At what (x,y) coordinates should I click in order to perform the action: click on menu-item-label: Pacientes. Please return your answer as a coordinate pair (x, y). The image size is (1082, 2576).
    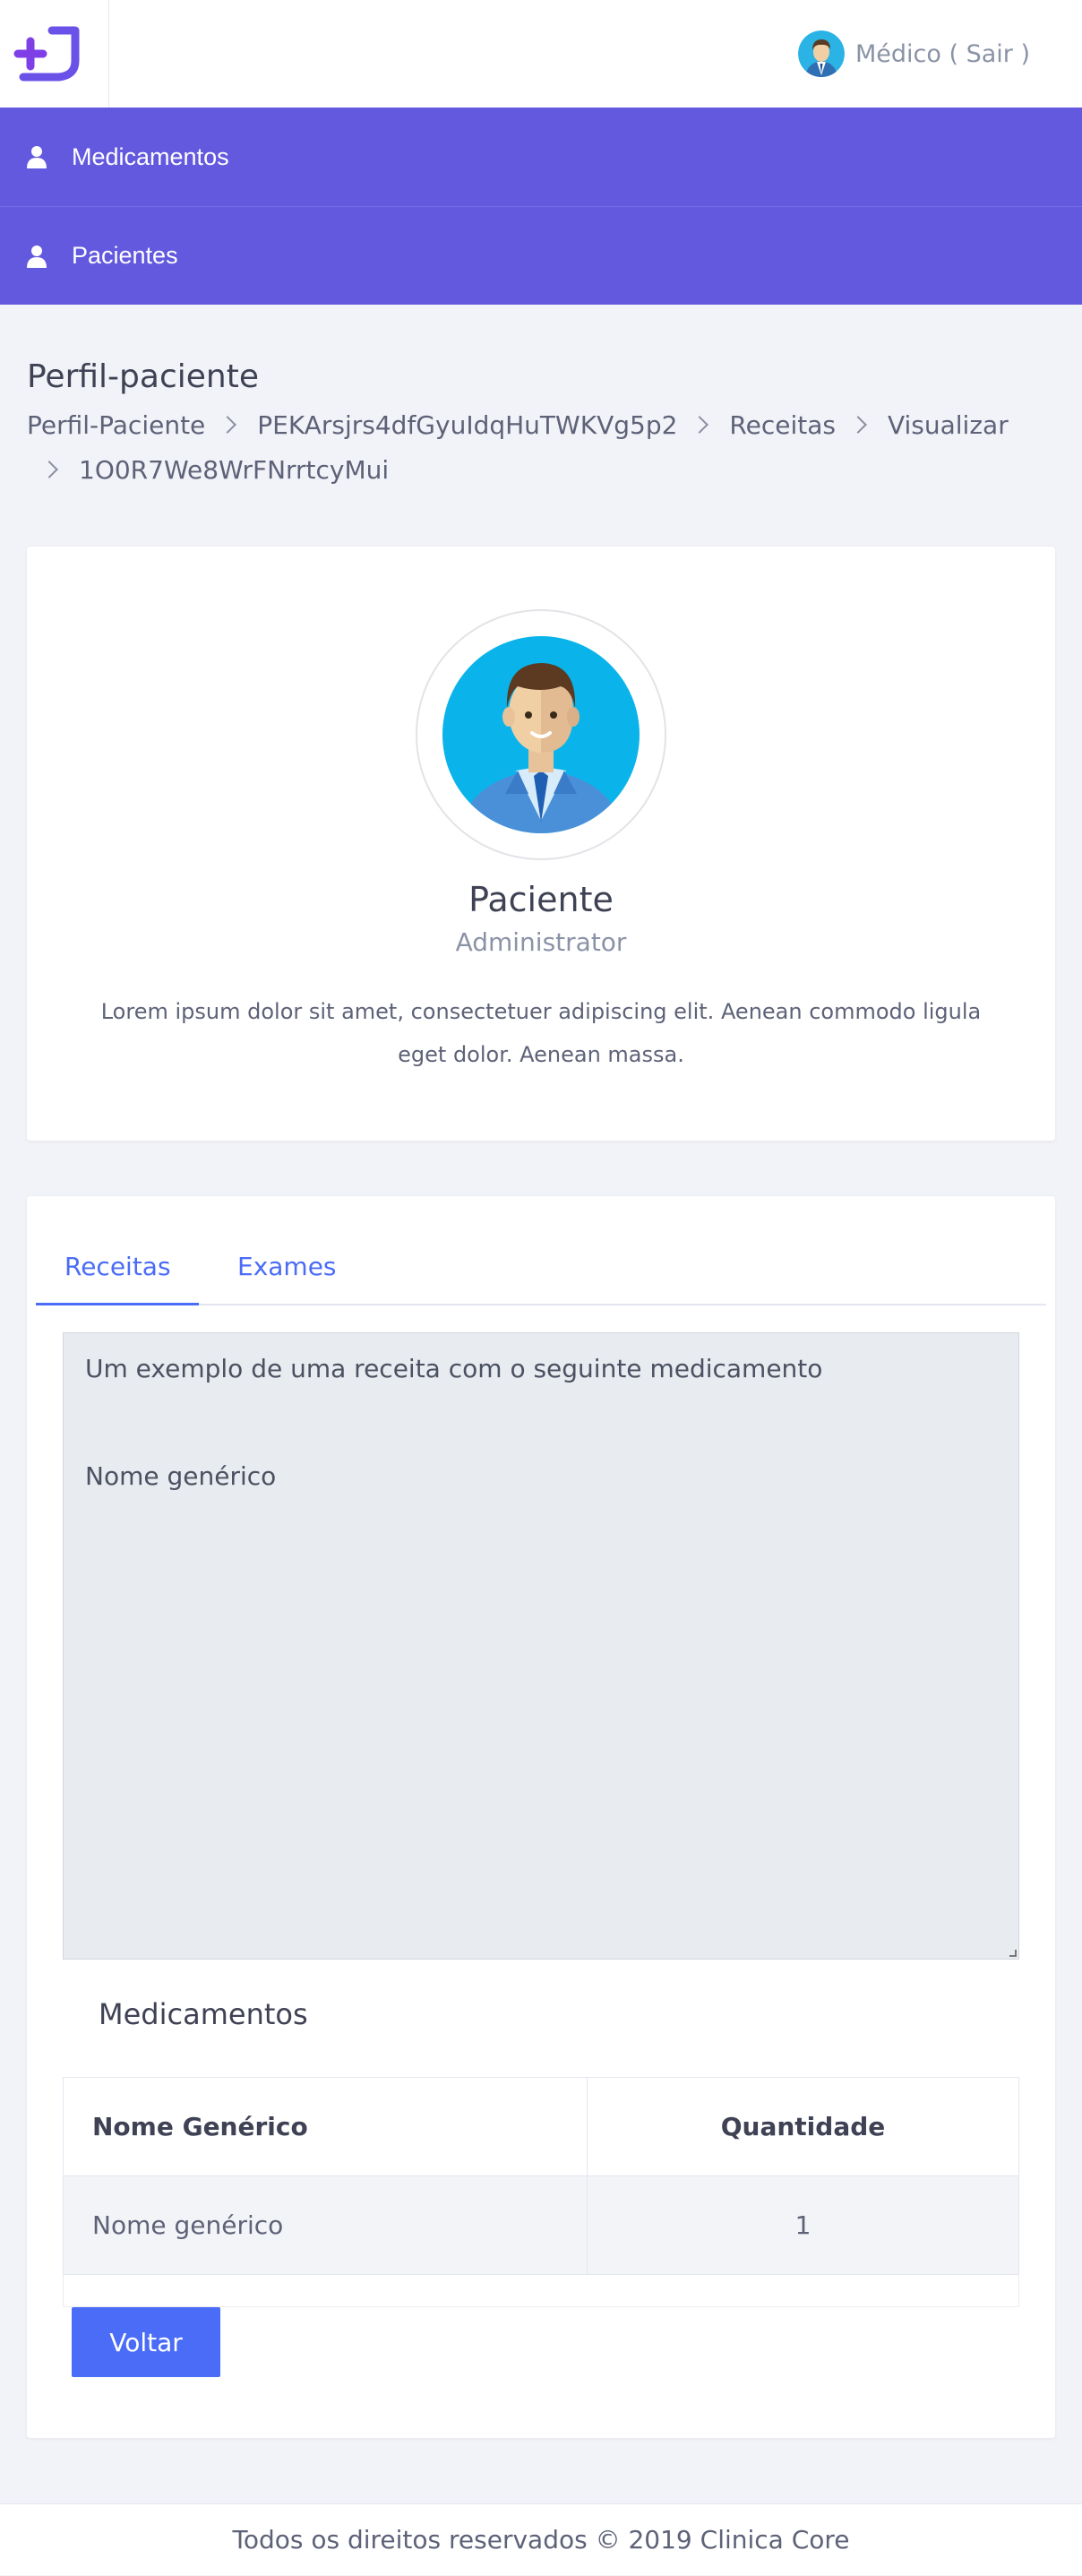
    Looking at the image, I should click on (125, 255).